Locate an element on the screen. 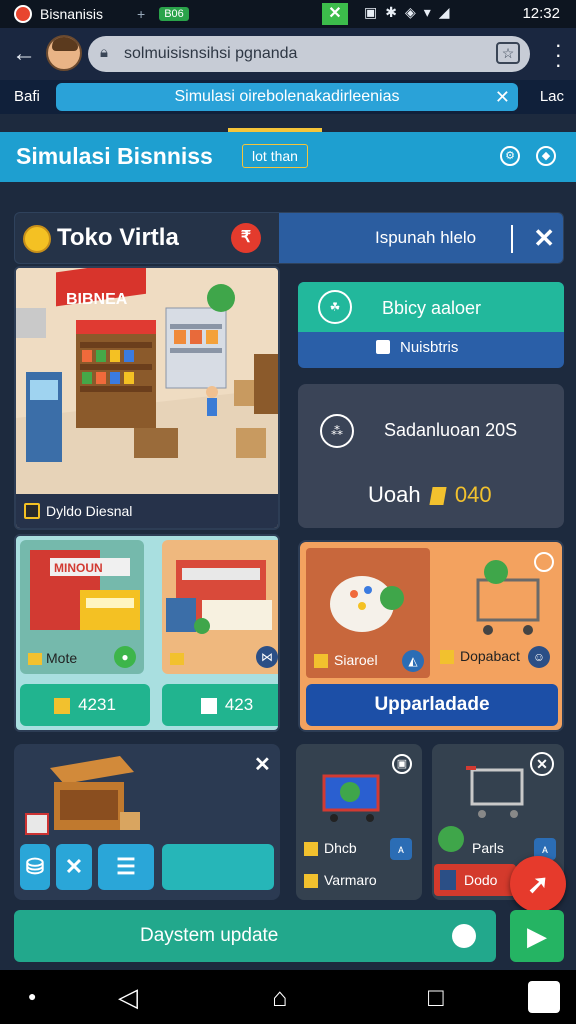  nav-home-icon: ⌂ is located at coordinates (280, 997).